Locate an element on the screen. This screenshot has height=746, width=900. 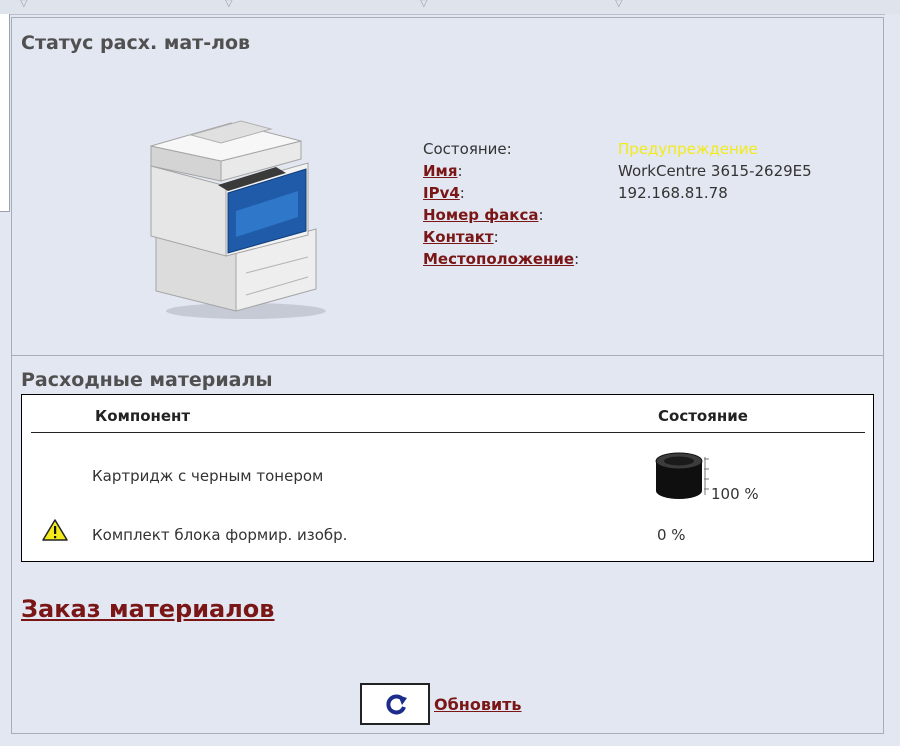
refresh-icon is located at coordinates (396, 704).